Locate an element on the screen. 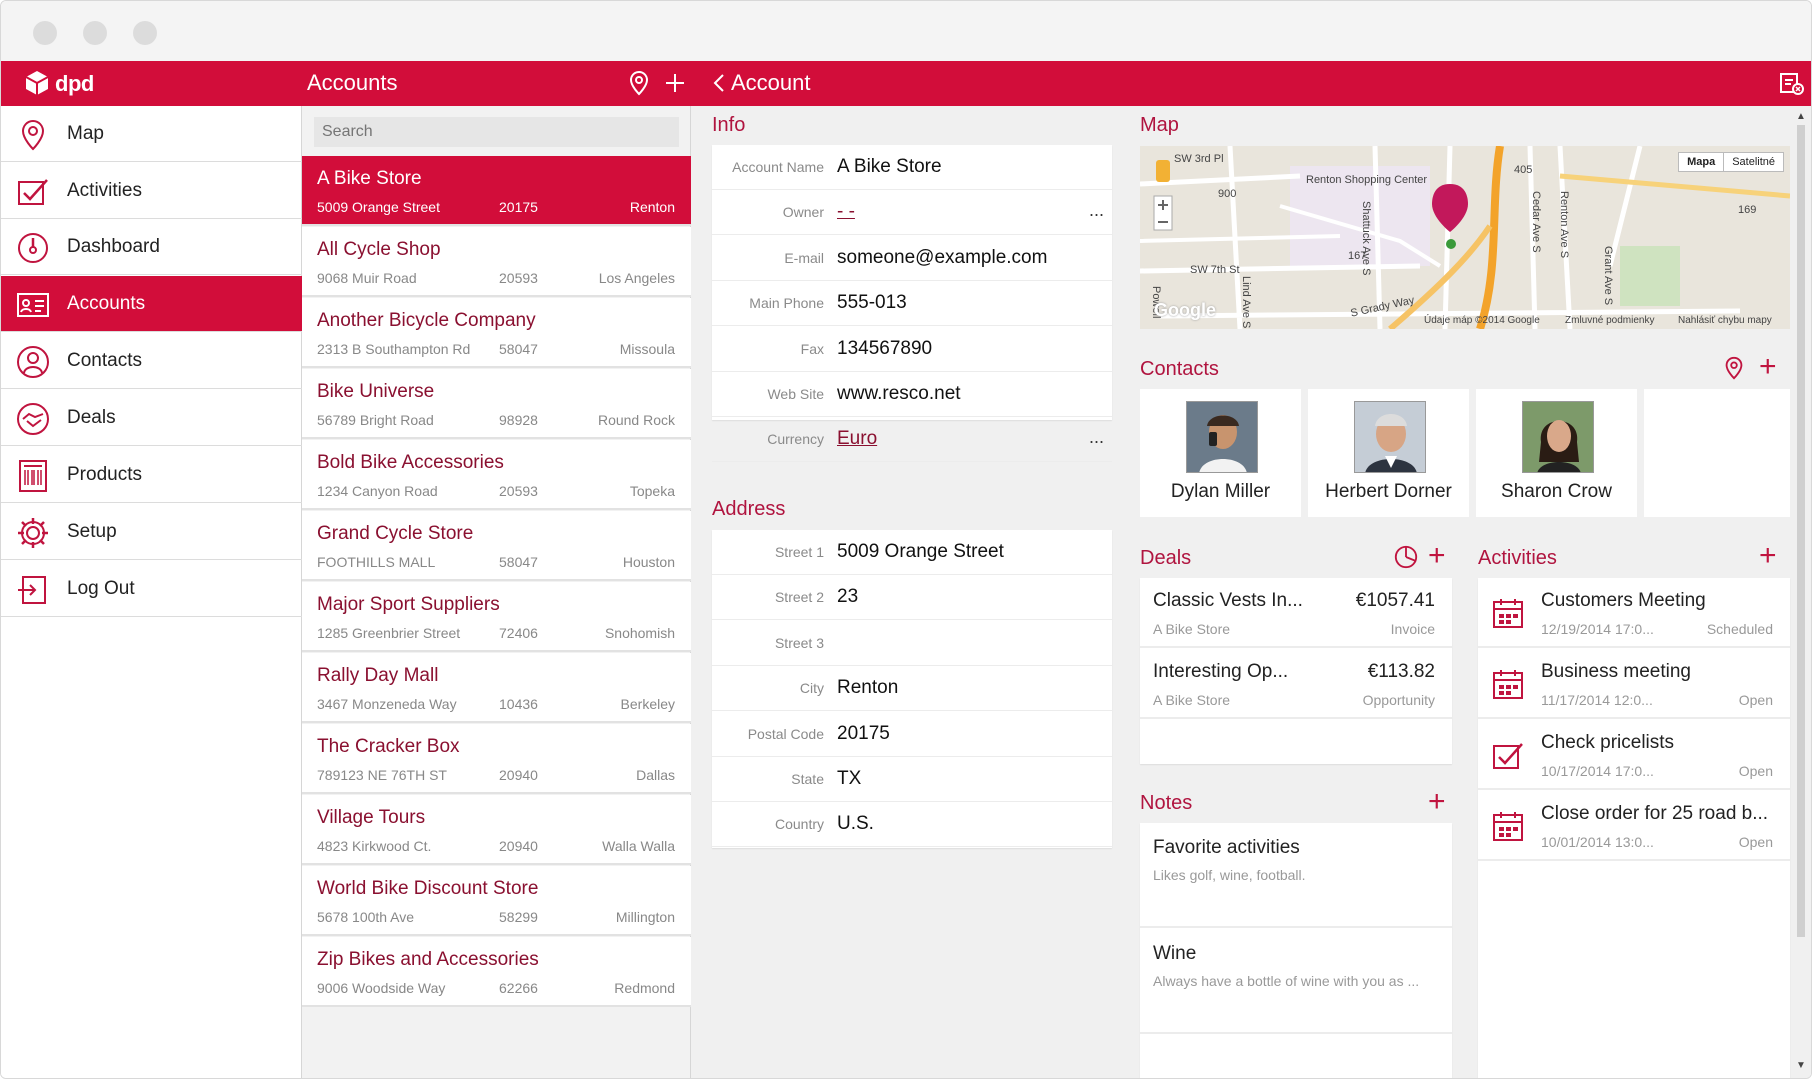 The image size is (1812, 1079). account-zip: 72406 is located at coordinates (518, 633).